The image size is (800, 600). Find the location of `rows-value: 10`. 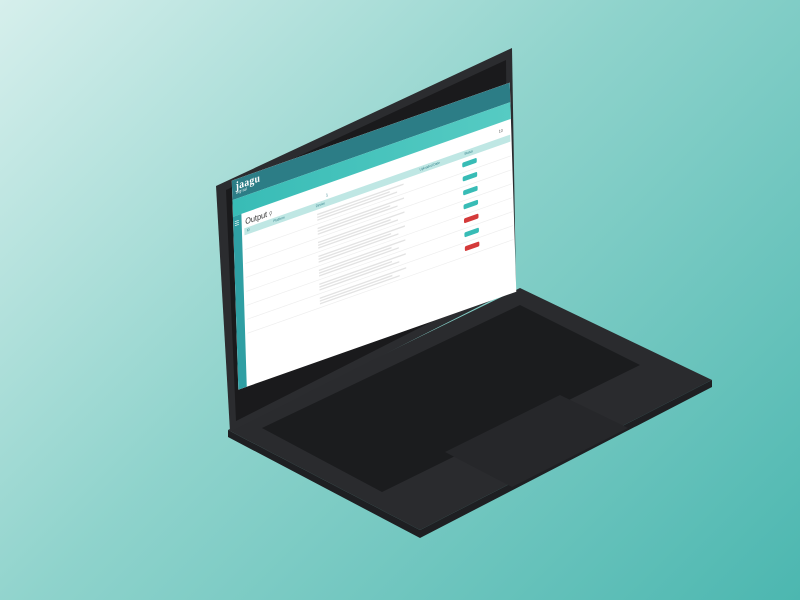

rows-value: 10 is located at coordinates (501, 131).